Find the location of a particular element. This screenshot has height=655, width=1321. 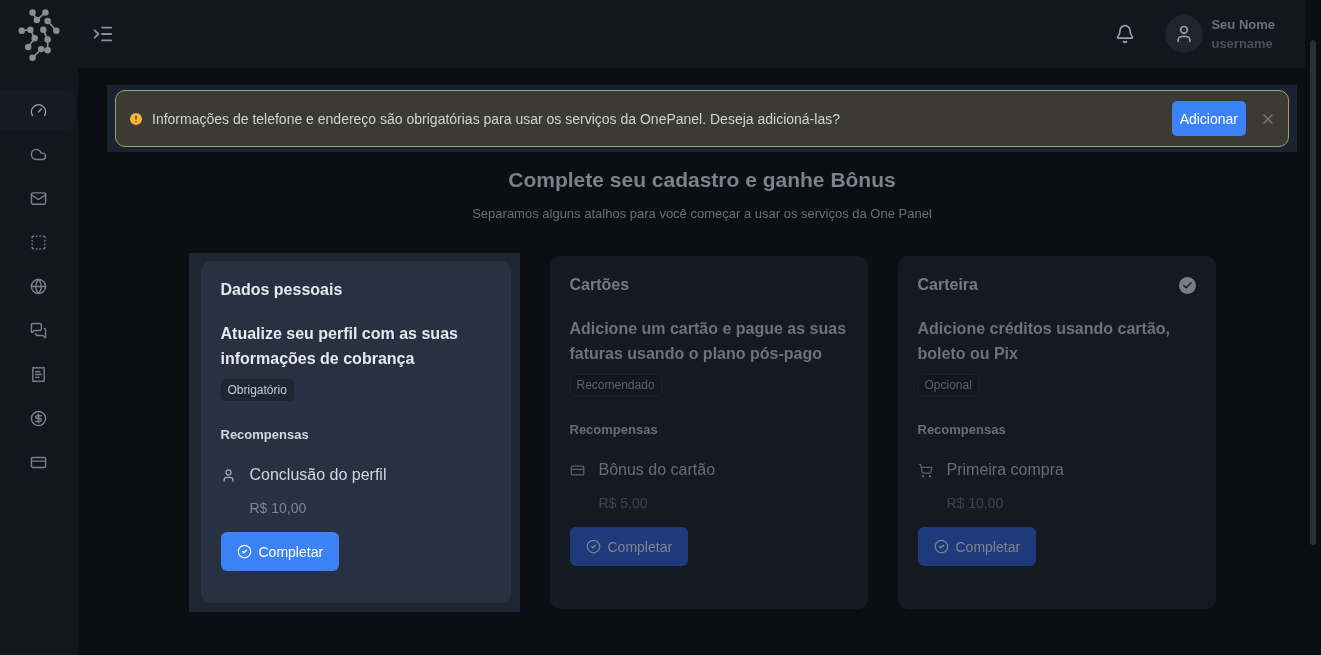

section-title: Complete seu cadastro e ganhe Bônus is located at coordinates (702, 180).